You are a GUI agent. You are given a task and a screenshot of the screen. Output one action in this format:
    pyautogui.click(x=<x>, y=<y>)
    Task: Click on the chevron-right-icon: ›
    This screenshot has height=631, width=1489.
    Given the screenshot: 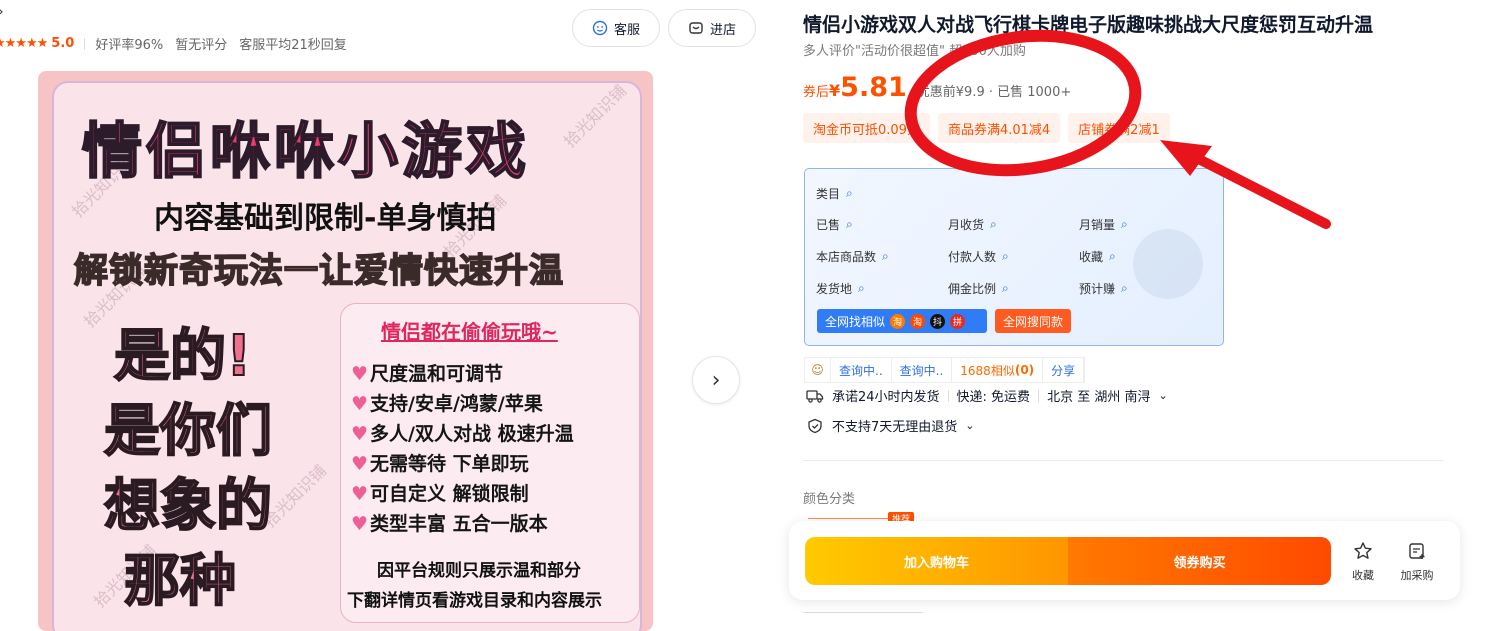 What is the action you would take?
    pyautogui.click(x=716, y=380)
    